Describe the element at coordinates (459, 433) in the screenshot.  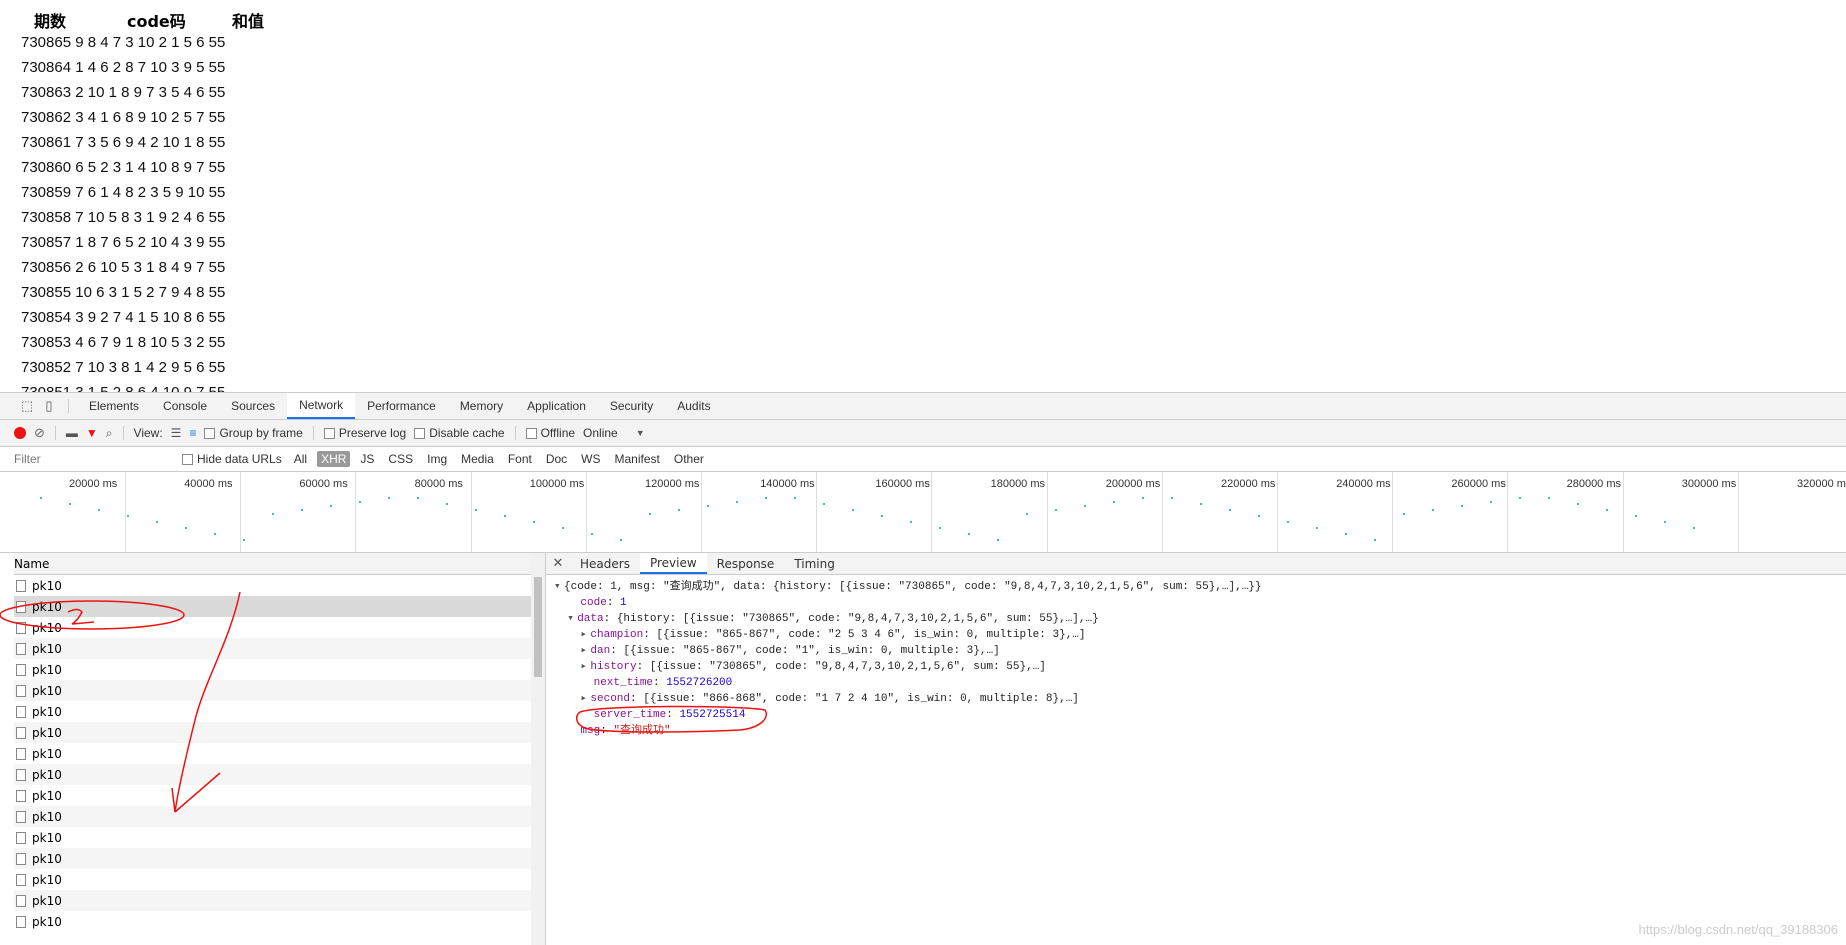
I see `disable-cache-checkbox: Disable cache` at that location.